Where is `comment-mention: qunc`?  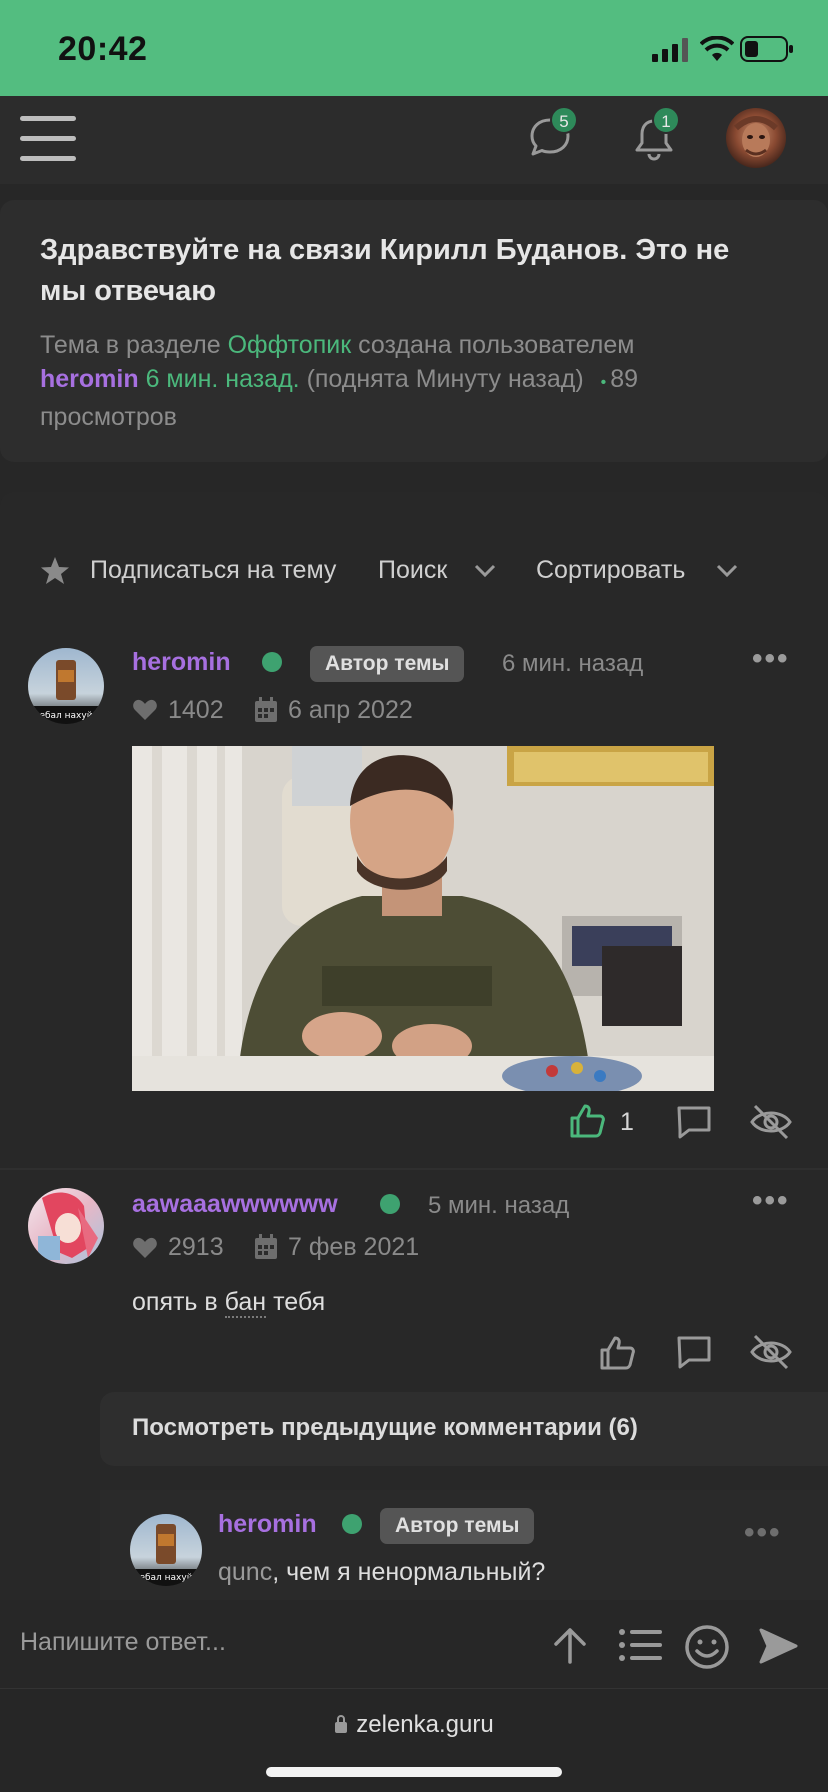 comment-mention: qunc is located at coordinates (245, 1572).